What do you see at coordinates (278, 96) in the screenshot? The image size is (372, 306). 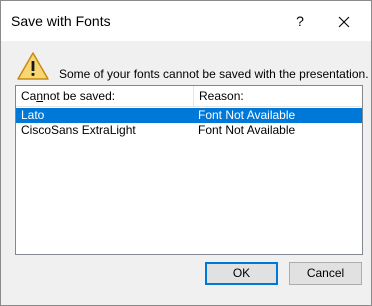 I see `column-header-reason: Reason:` at bounding box center [278, 96].